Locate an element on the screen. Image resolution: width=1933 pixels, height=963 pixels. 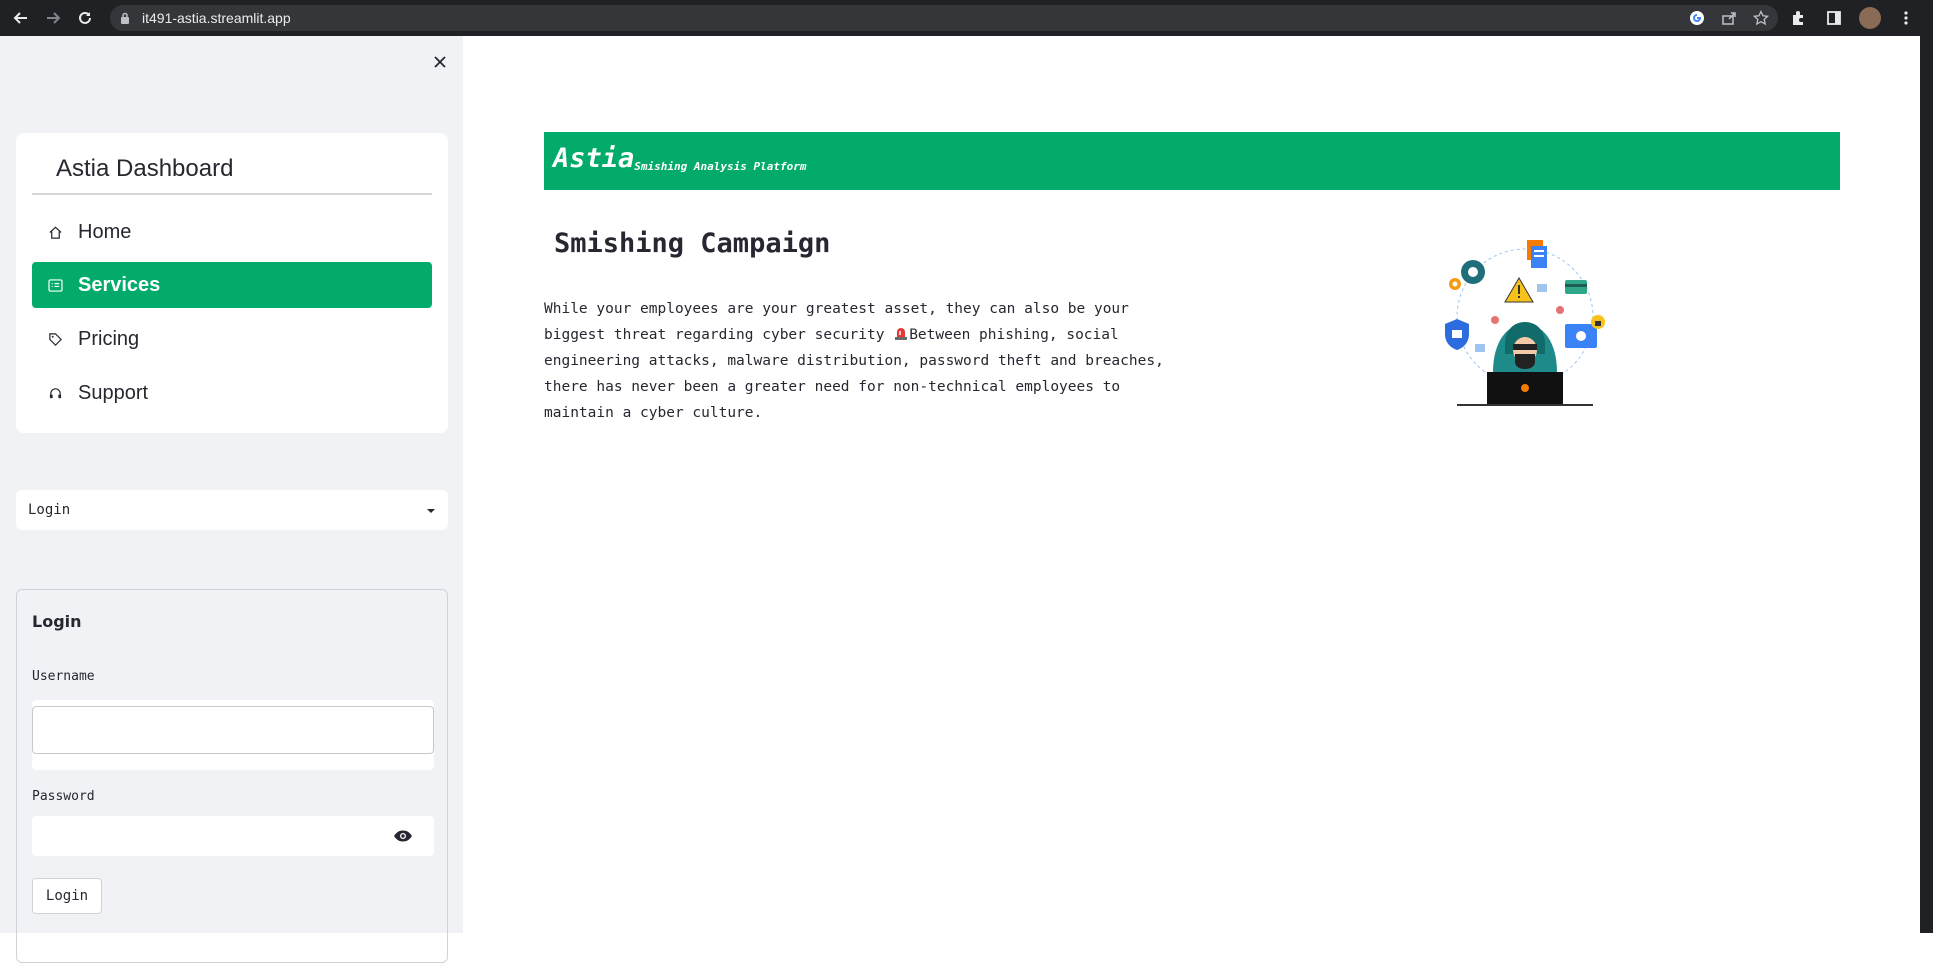
page-title: Smishing Campaign is located at coordinates (692, 243).